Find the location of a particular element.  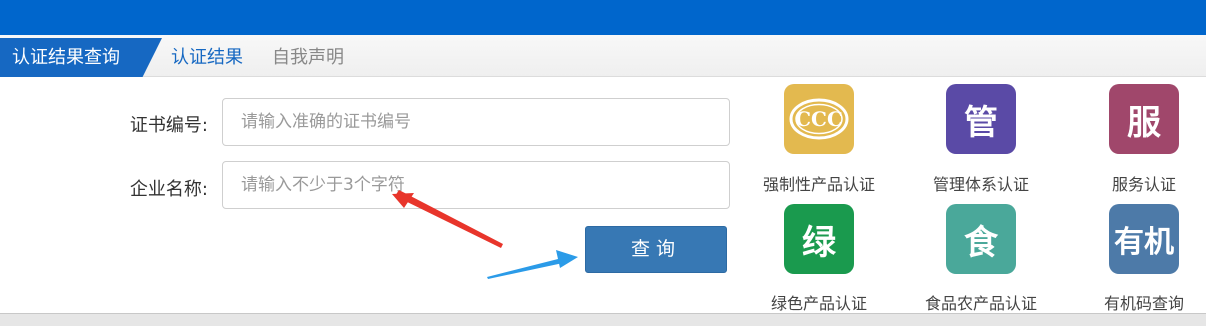

ccc-icon: CCC is located at coordinates (819, 119).